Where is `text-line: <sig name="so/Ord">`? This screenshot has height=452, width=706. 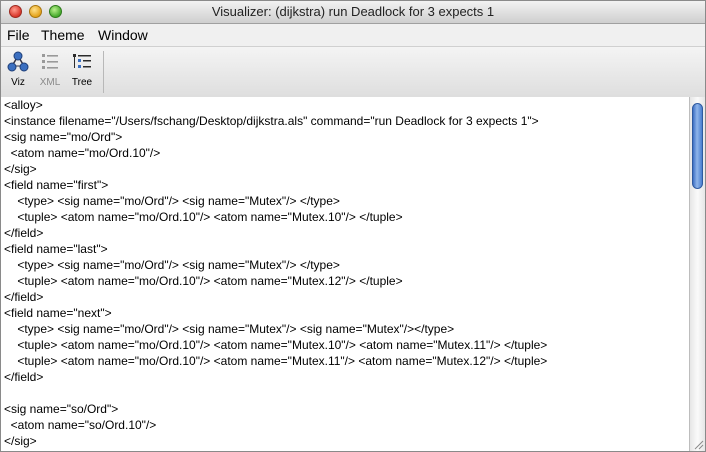
text-line: <sig name="so/Ord"> is located at coordinates (61, 409).